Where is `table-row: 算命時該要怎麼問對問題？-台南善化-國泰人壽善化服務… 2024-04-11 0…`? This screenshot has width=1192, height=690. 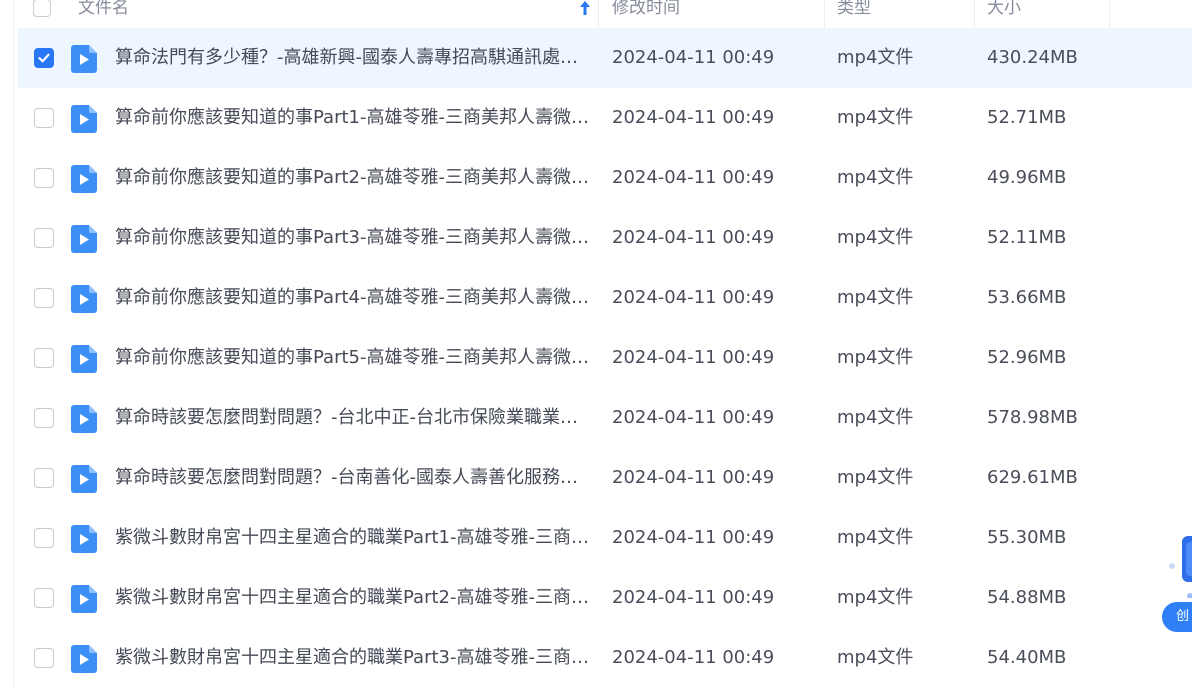
table-row: 算命時該要怎麼問對問題？-台南善化-國泰人壽善化服務… 2024-04-11 0… is located at coordinates (605, 478).